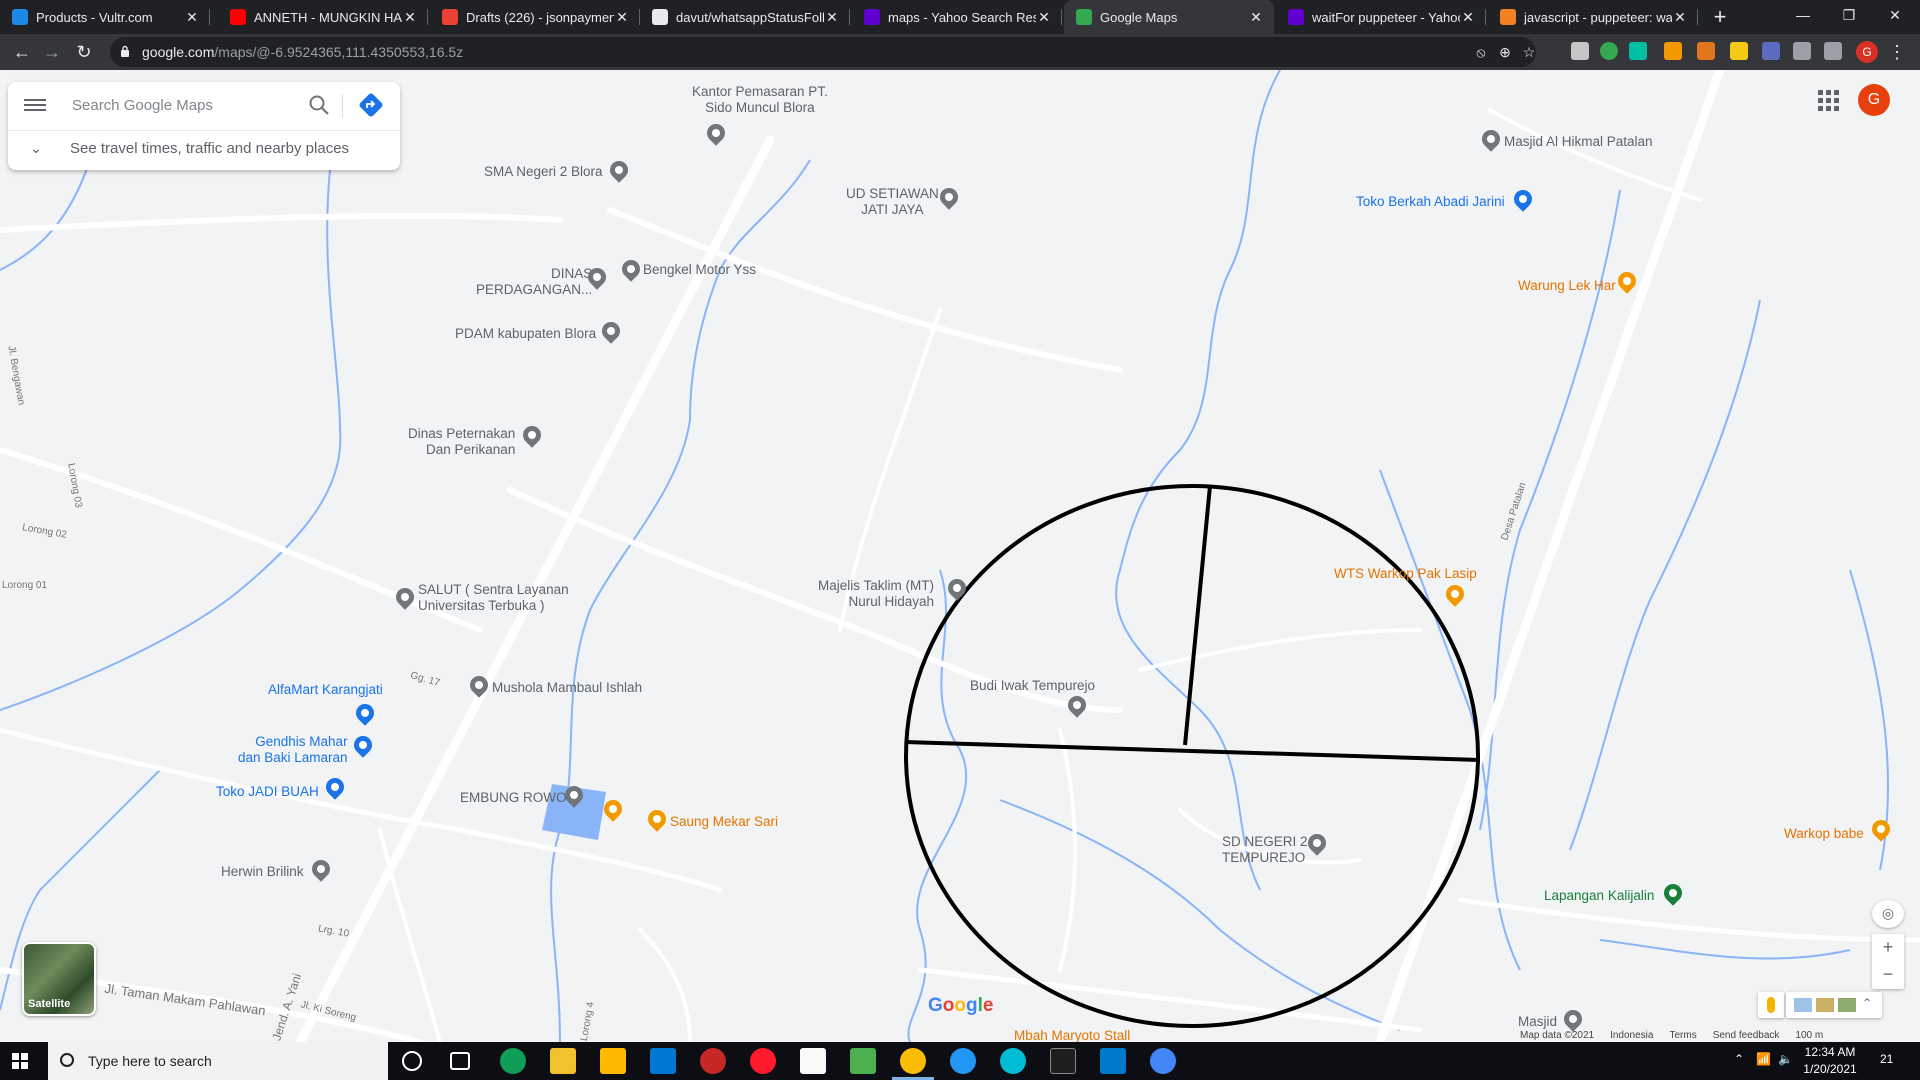 This screenshot has height=1080, width=1920. Describe the element at coordinates (724, 822) in the screenshot. I see `poi-saung-mekar-sari: Saung Mekar Sari` at that location.